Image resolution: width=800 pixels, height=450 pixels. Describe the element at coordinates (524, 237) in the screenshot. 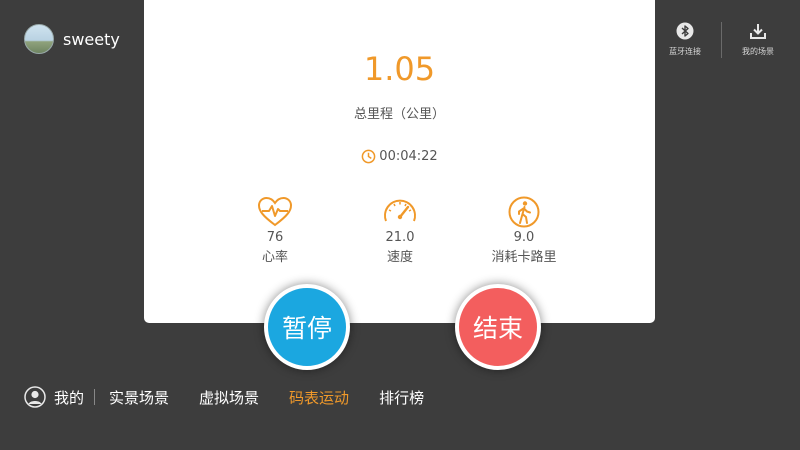

I see `calories-value: 9.0` at that location.